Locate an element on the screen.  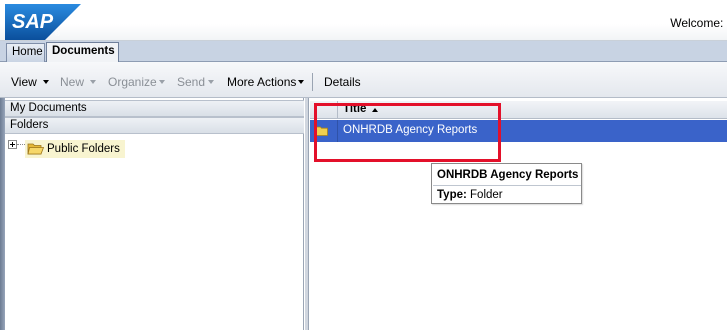
tooltip-type-label: Type: is located at coordinates (452, 195).